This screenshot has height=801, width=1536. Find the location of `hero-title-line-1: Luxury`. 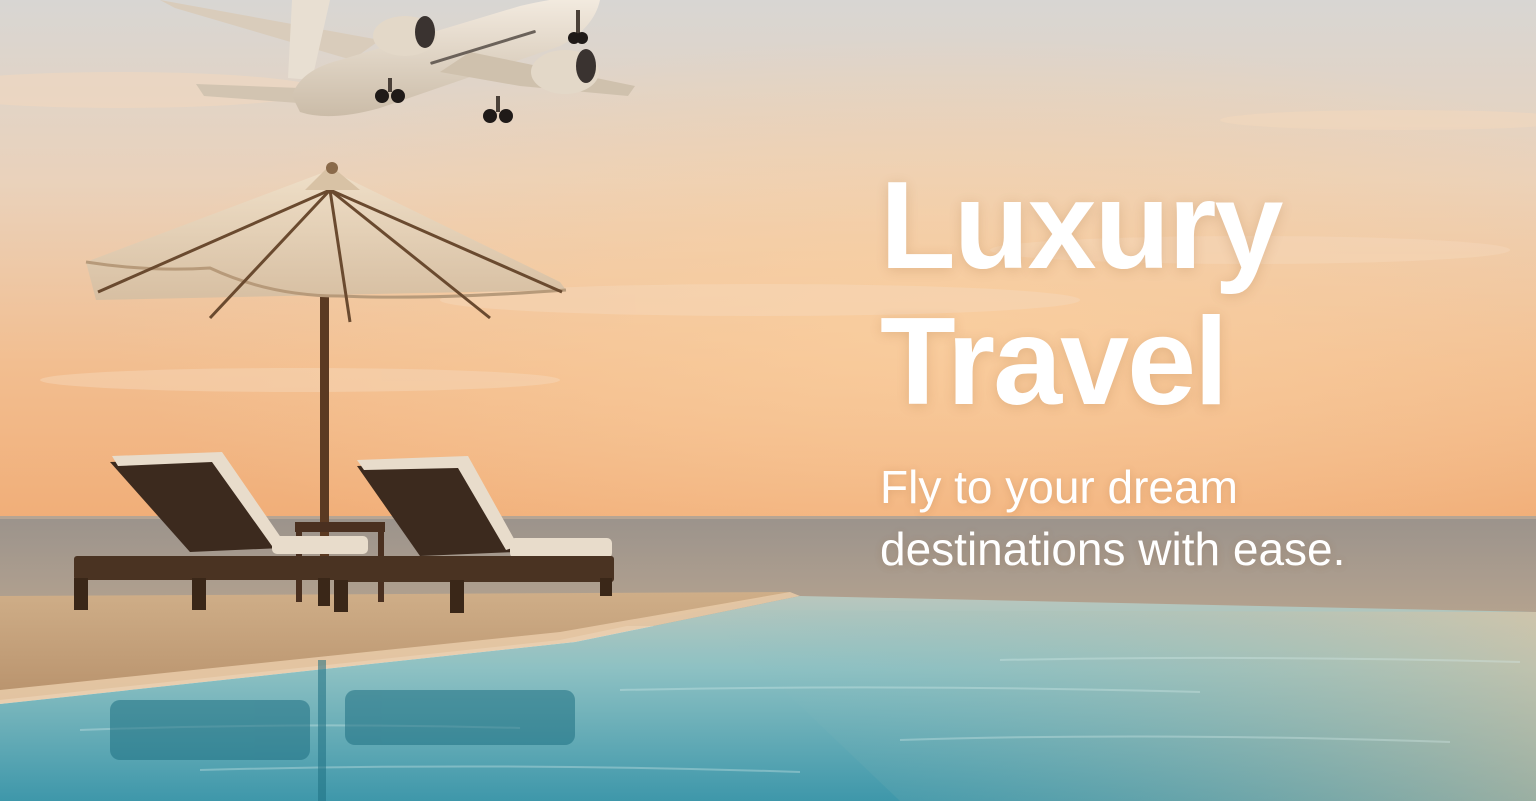

hero-title-line-1: Luxury is located at coordinates (1081, 226).